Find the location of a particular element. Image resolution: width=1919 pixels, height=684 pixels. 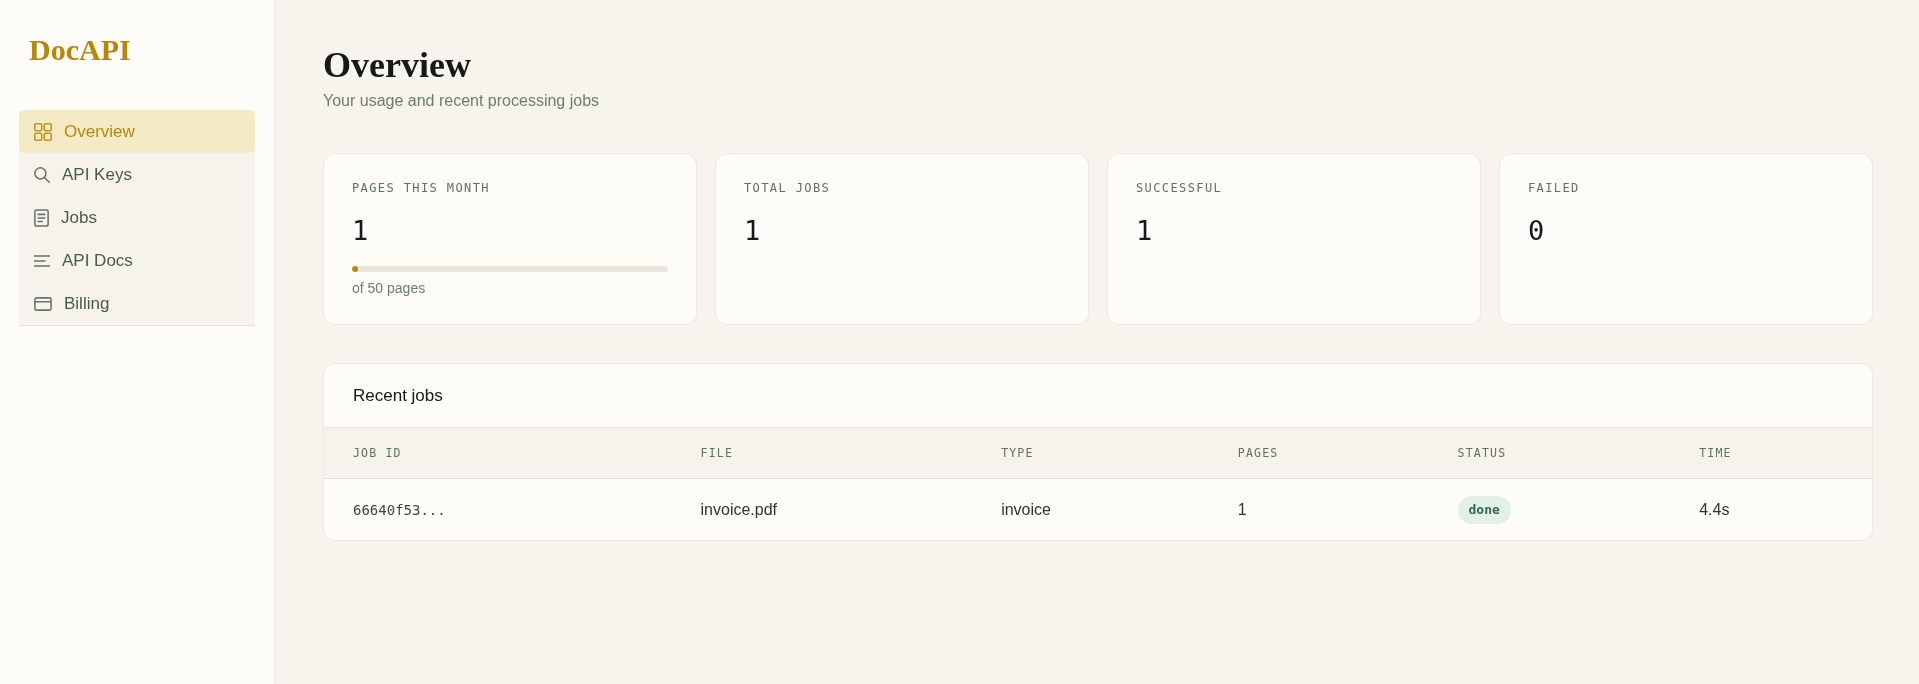

nav-item: Jobs is located at coordinates (137, 217).